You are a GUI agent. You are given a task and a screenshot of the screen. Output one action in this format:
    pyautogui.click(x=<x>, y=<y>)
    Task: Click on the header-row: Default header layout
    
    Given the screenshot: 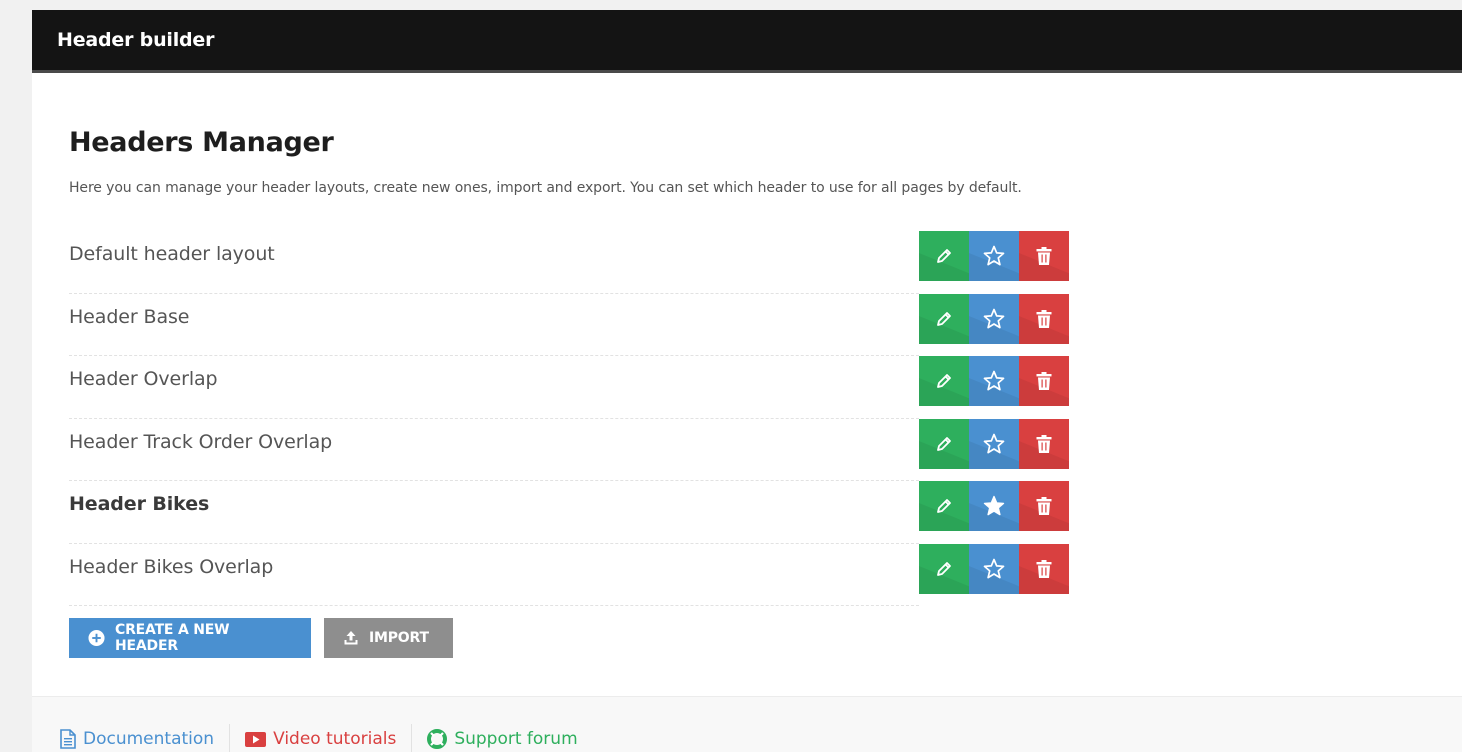 What is the action you would take?
    pyautogui.click(x=569, y=262)
    